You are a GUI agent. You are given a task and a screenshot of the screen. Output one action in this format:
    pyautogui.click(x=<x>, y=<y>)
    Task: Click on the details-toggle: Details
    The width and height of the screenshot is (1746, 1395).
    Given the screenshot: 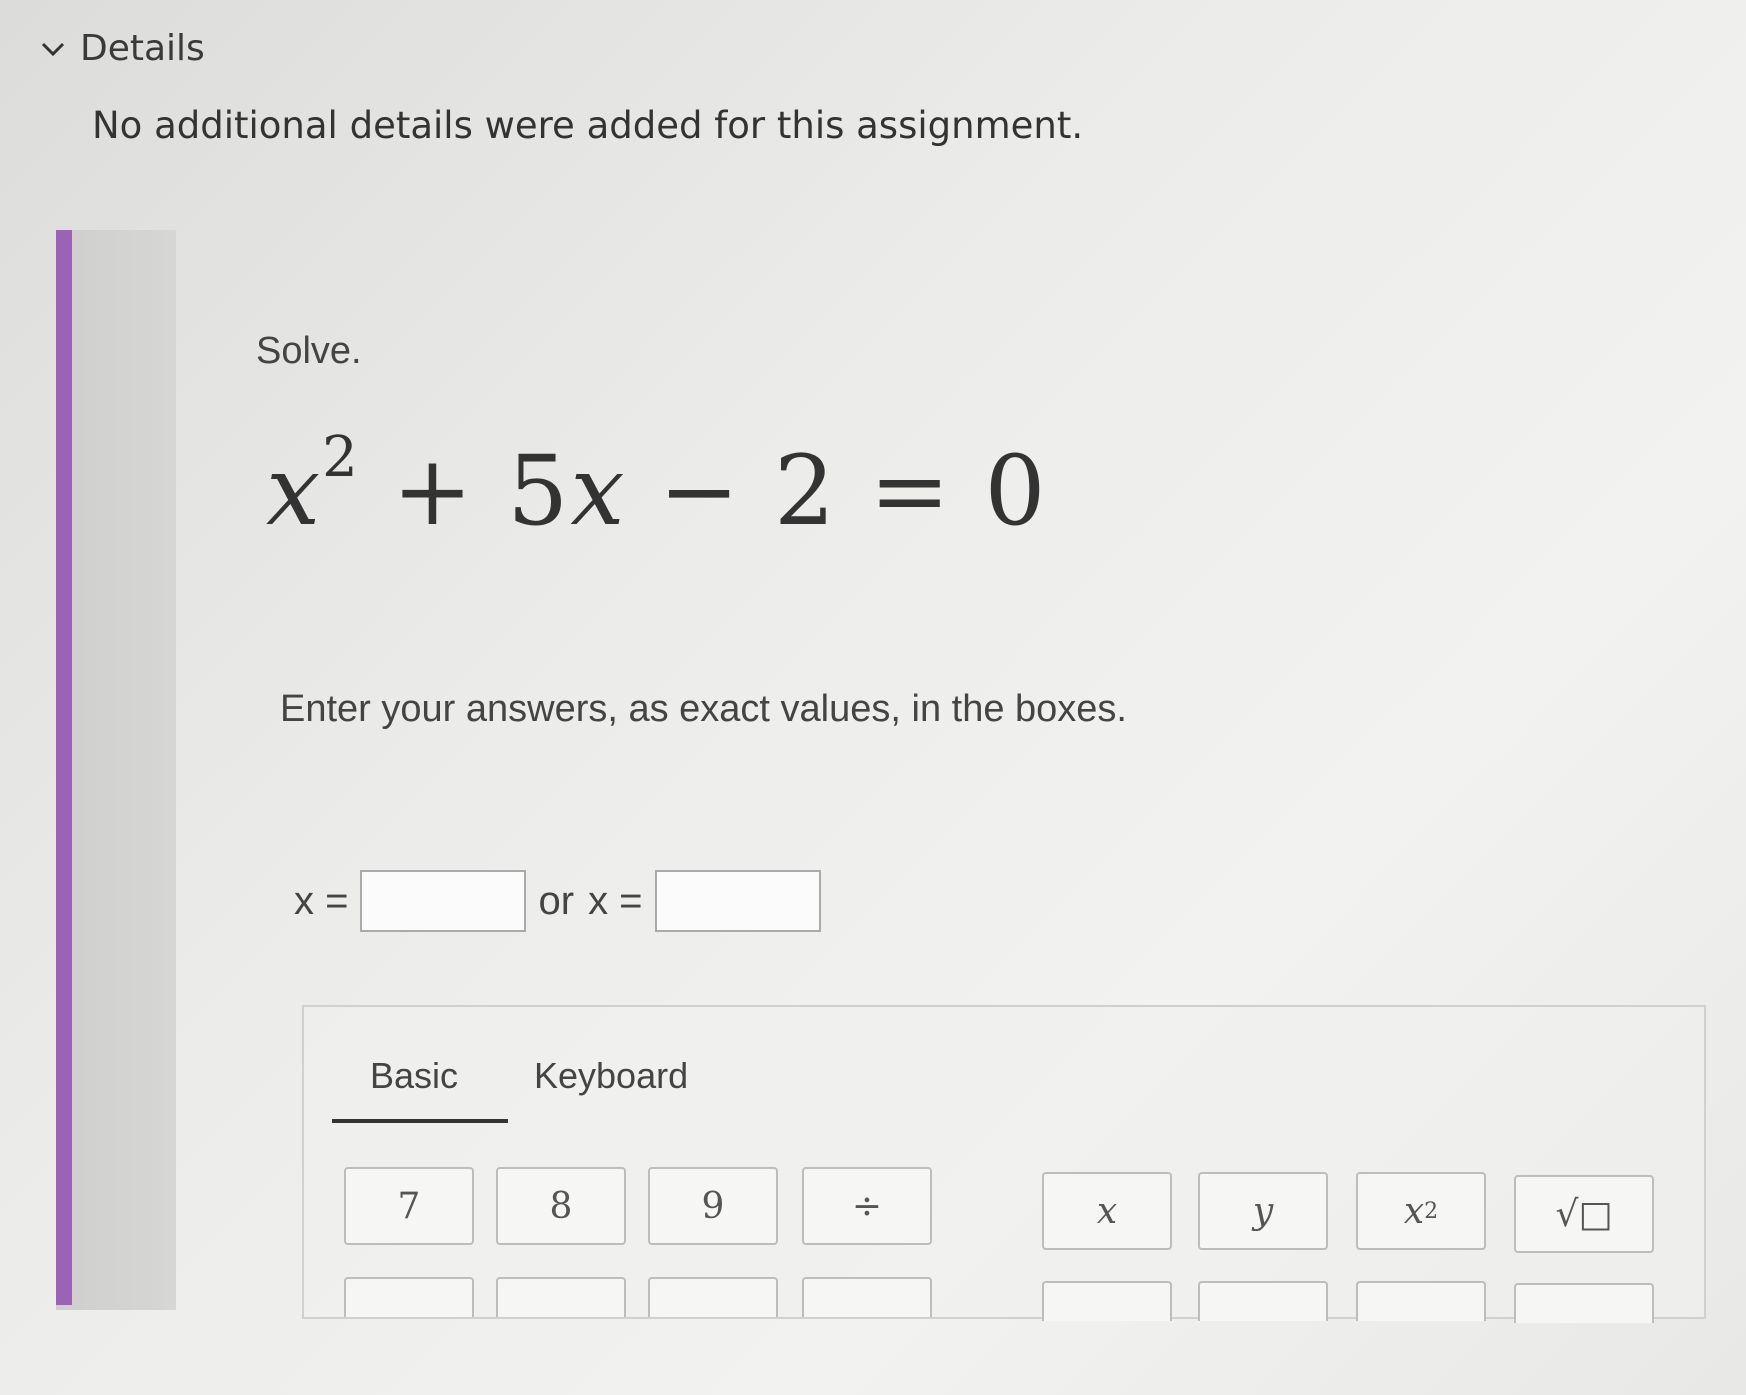 What is the action you would take?
    pyautogui.click(x=122, y=48)
    